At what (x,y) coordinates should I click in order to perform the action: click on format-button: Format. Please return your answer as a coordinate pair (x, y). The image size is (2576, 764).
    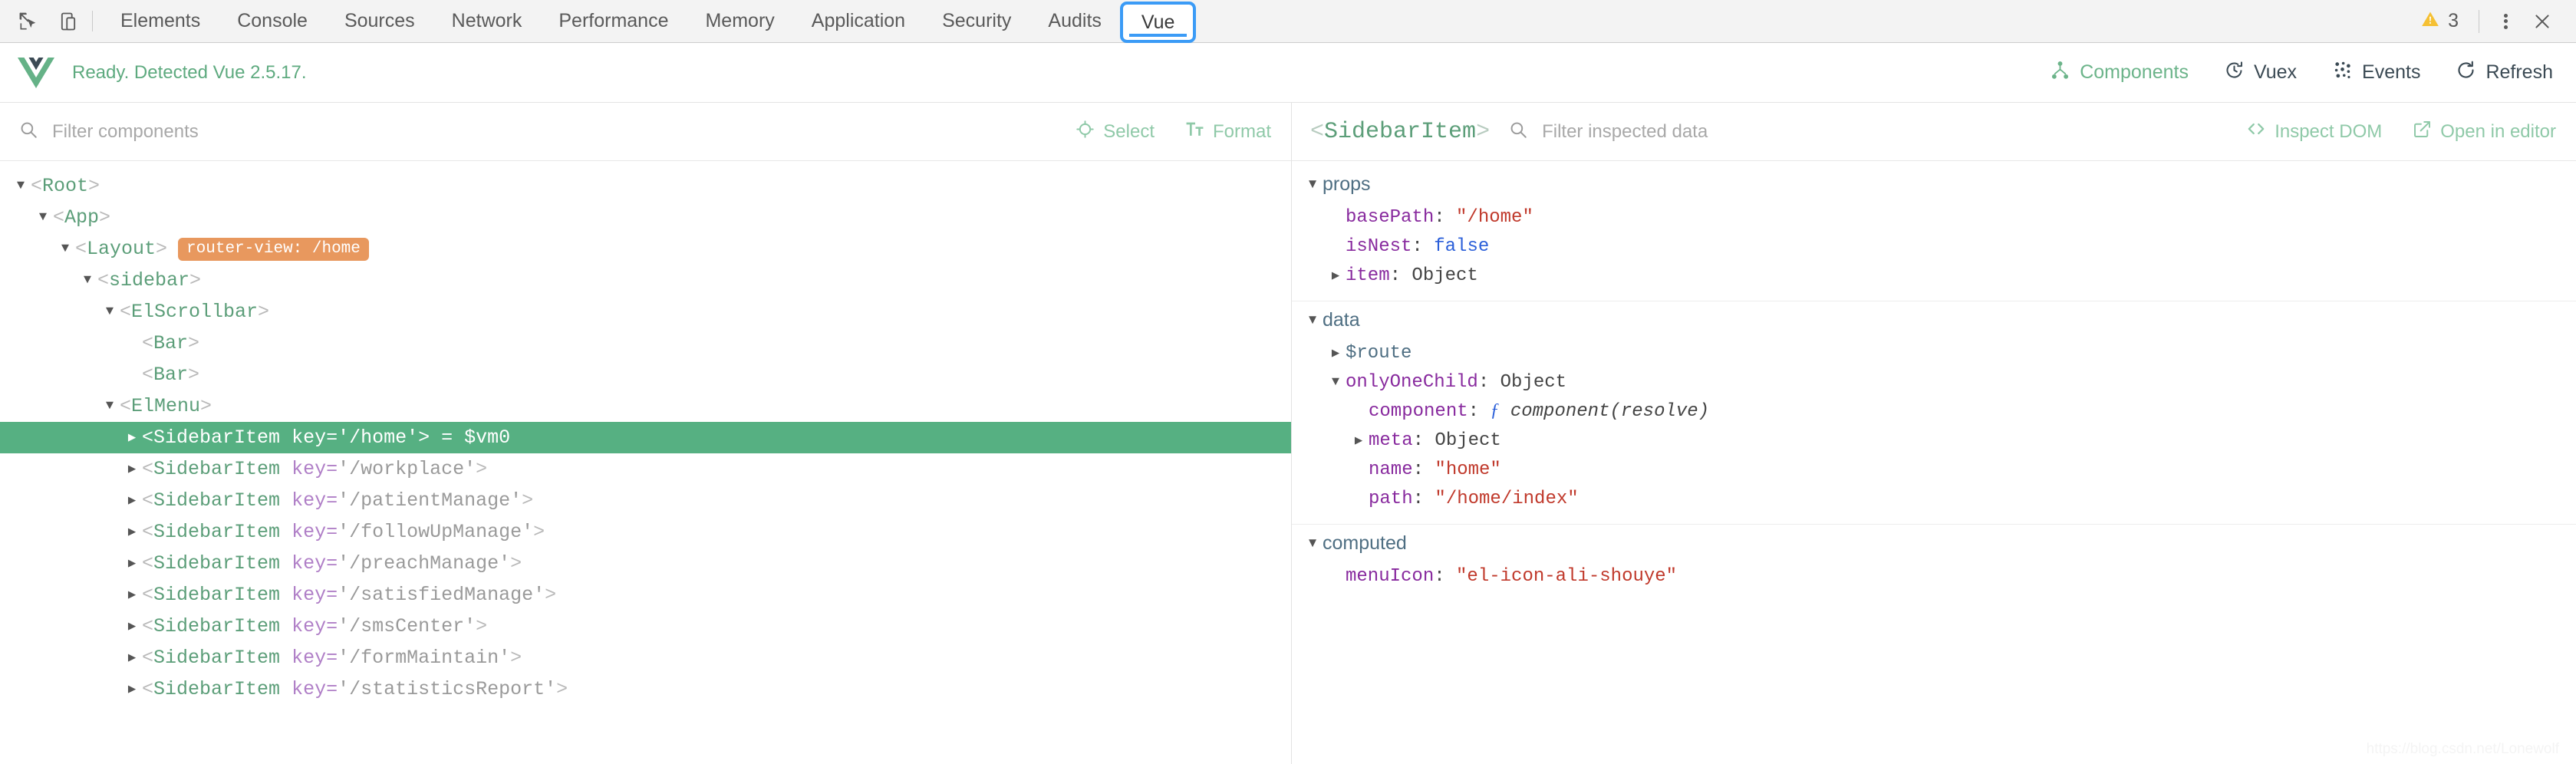
    Looking at the image, I should click on (1228, 132).